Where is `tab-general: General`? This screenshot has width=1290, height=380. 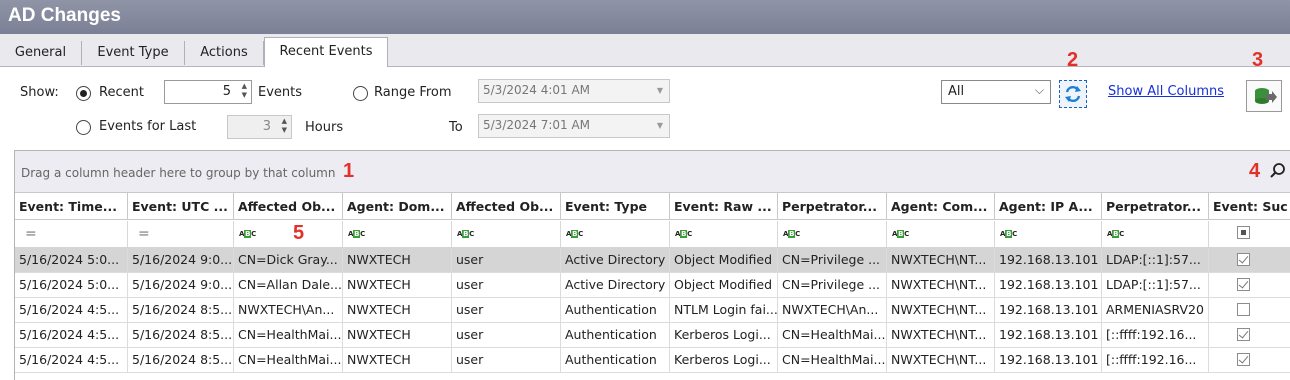
tab-general: General is located at coordinates (41, 53).